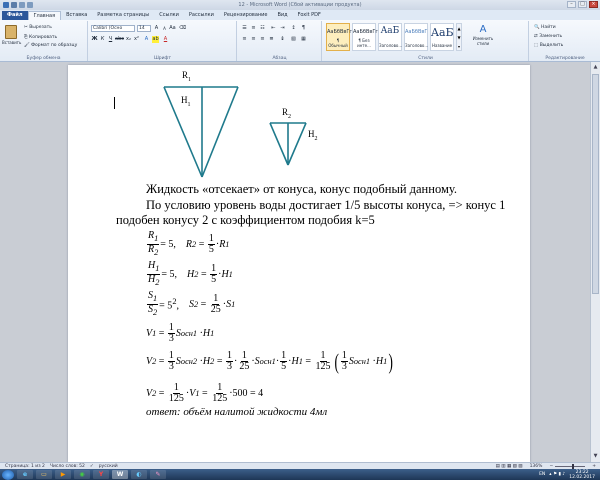 This screenshot has height=480, width=600. I want to click on align-left-icon: ≡, so click(244, 39).